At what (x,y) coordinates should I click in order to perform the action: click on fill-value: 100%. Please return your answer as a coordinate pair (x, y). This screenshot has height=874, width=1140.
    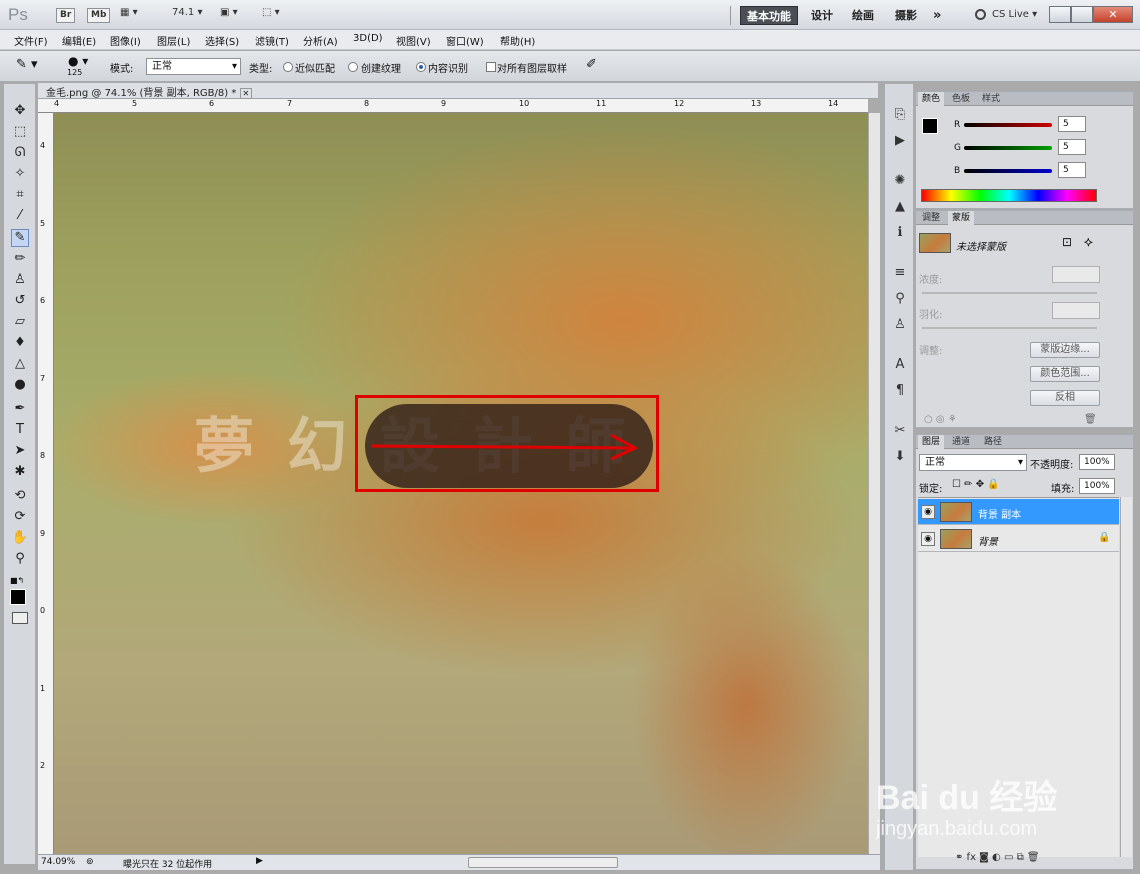
    Looking at the image, I should click on (1097, 486).